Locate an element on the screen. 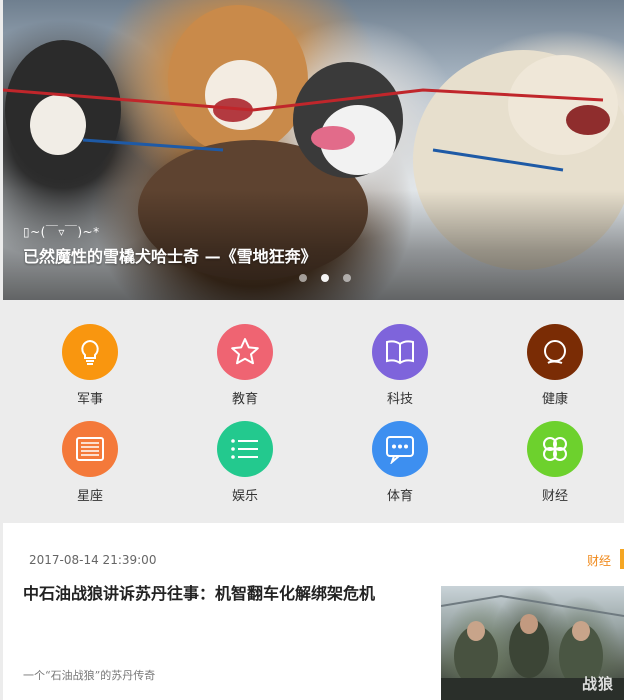 This screenshot has width=624, height=700. tag-marker is located at coordinates (622, 559).